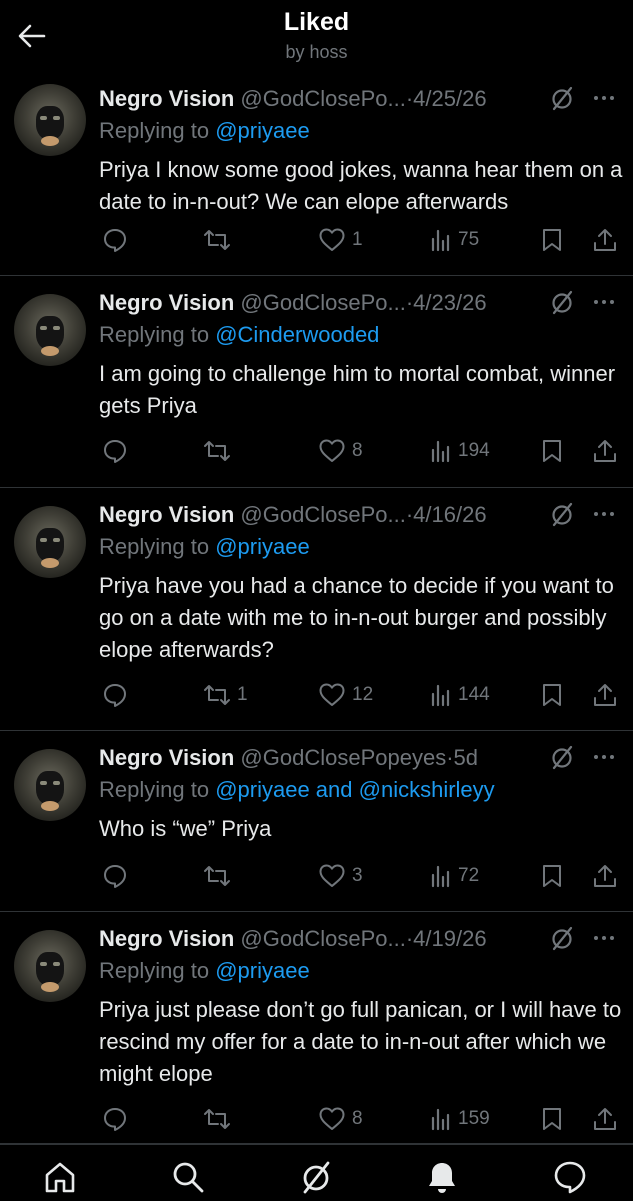 The image size is (633, 1201). Describe the element at coordinates (185, 828) in the screenshot. I see `post-text: Who is “we” Priya` at that location.